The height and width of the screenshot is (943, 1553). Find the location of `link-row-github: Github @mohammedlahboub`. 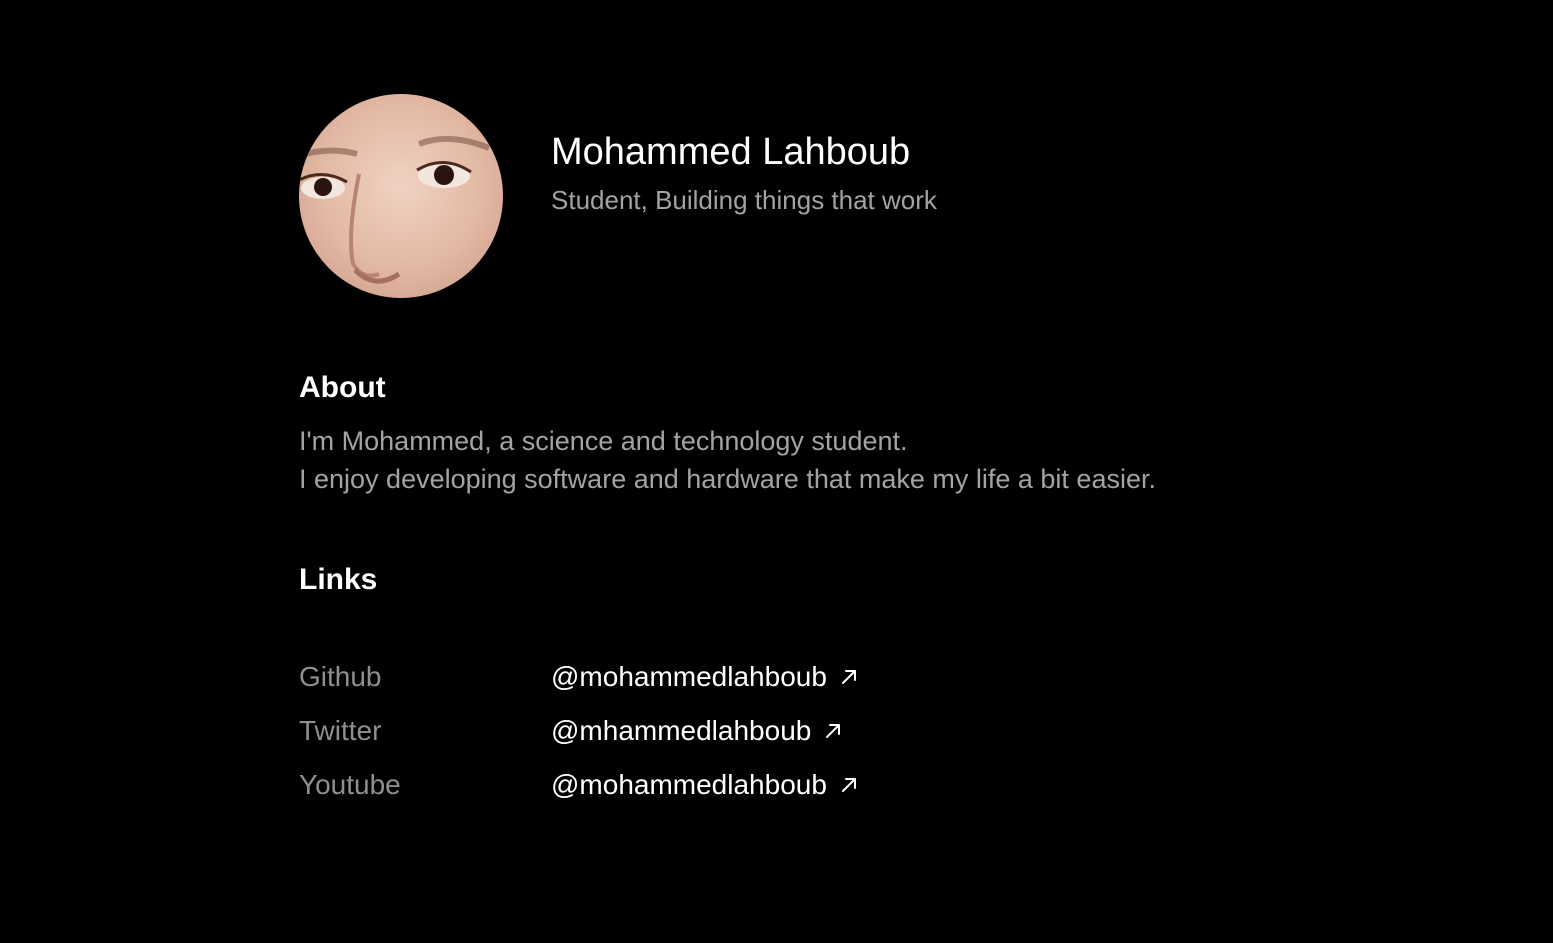

link-row-github: Github @mohammedlahboub is located at coordinates (799, 677).